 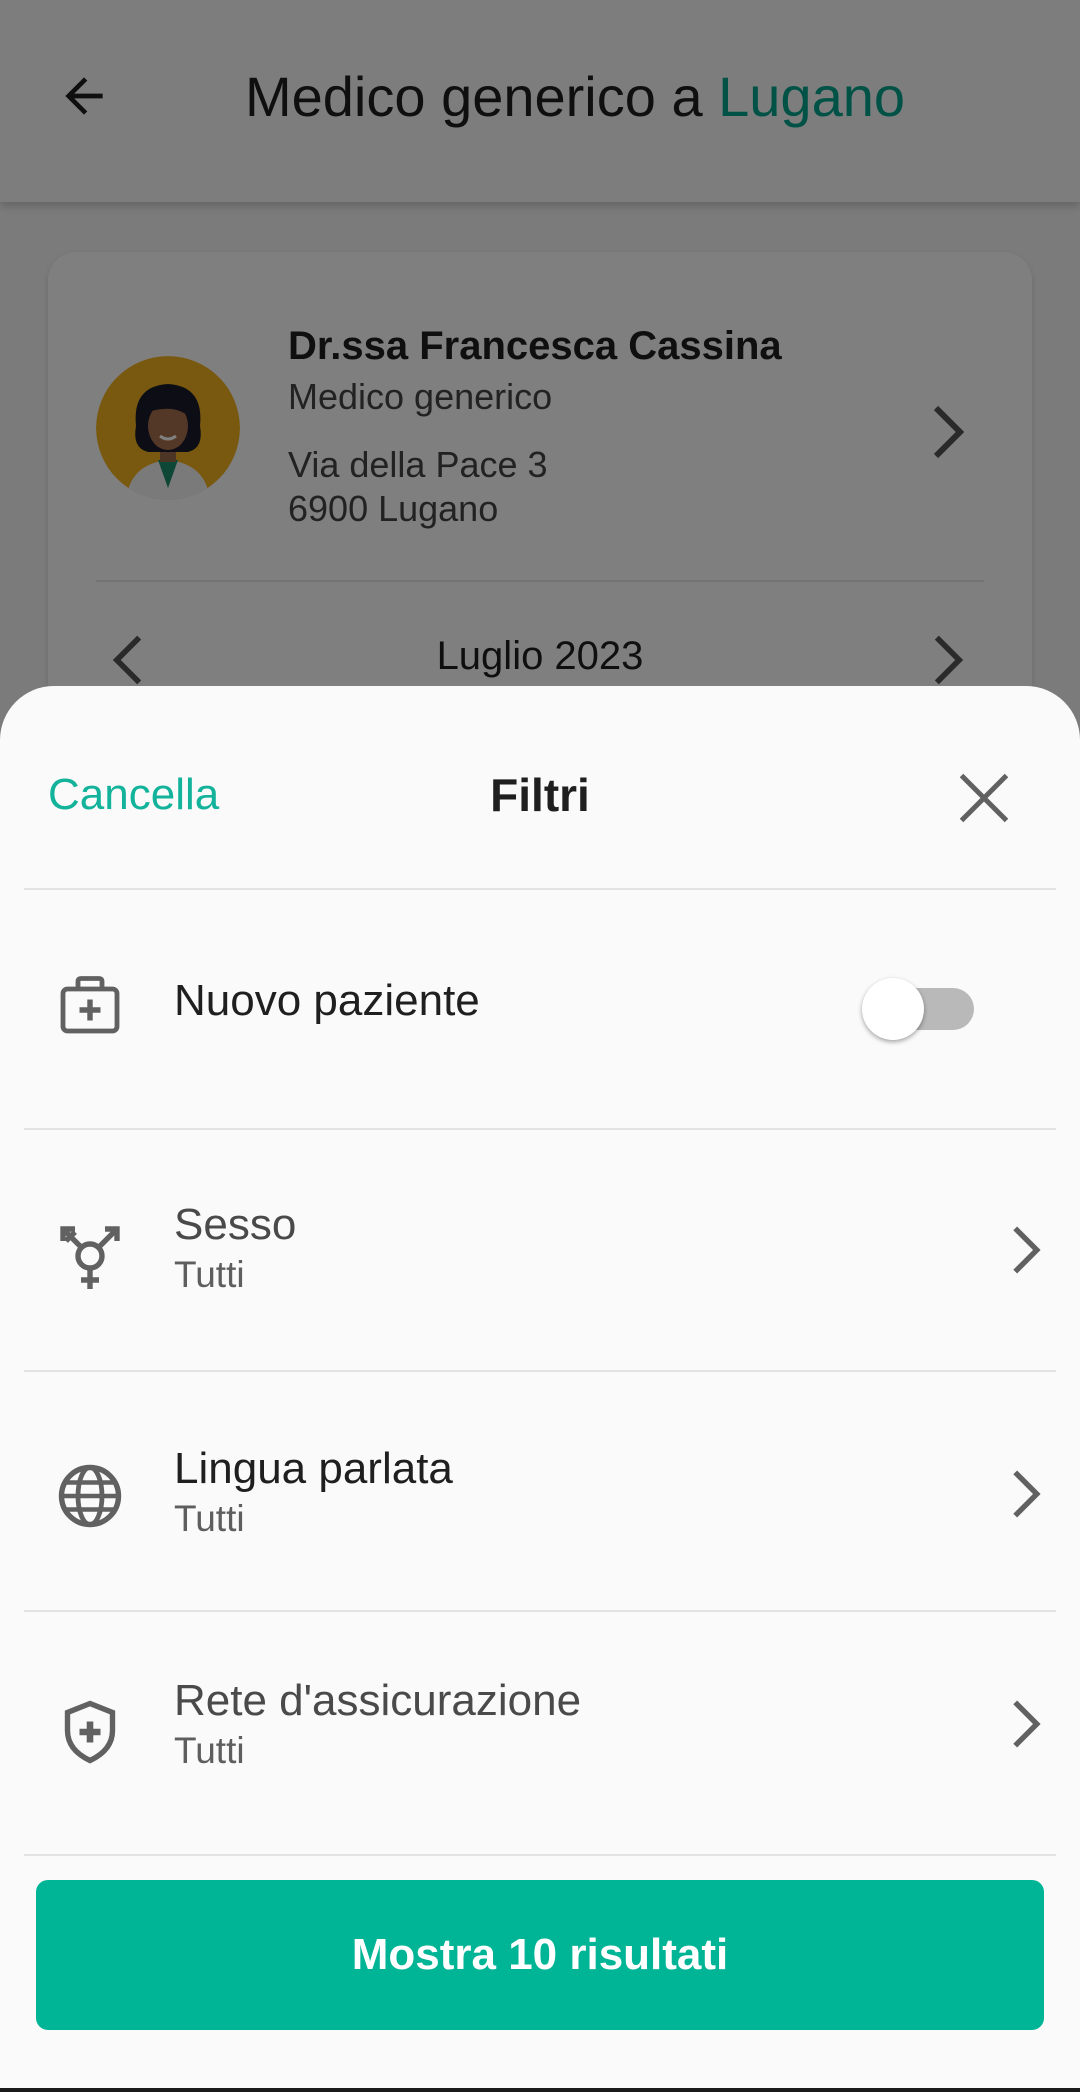 What do you see at coordinates (378, 1700) in the screenshot?
I see `filter-label: Rete d'assicurazione` at bounding box center [378, 1700].